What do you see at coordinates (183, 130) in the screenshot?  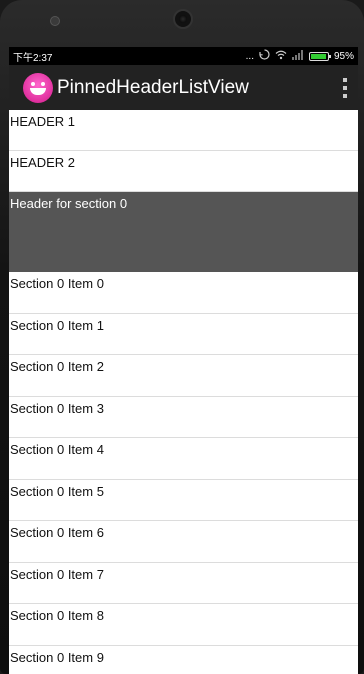 I see `list-header-1: HEADER 1` at bounding box center [183, 130].